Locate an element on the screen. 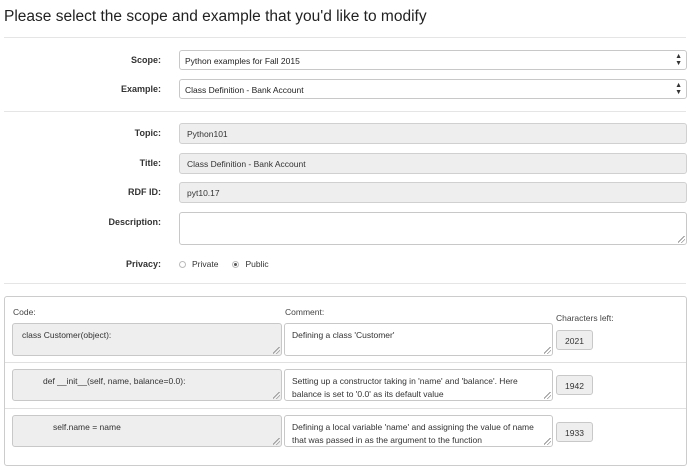 This screenshot has width=700, height=466. privacy-public-radio is located at coordinates (236, 264).